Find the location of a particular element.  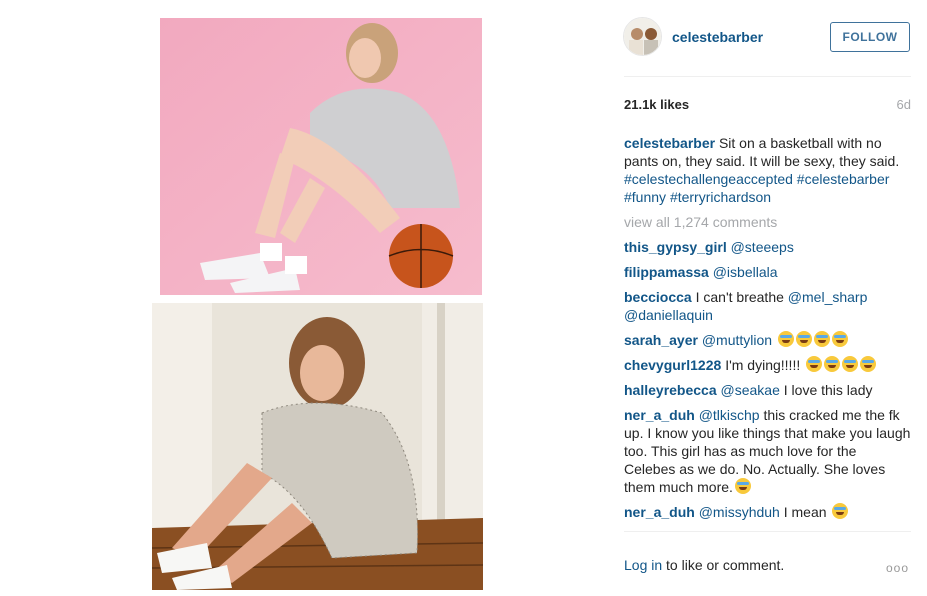

caption-username: celestebarber is located at coordinates (669, 143).